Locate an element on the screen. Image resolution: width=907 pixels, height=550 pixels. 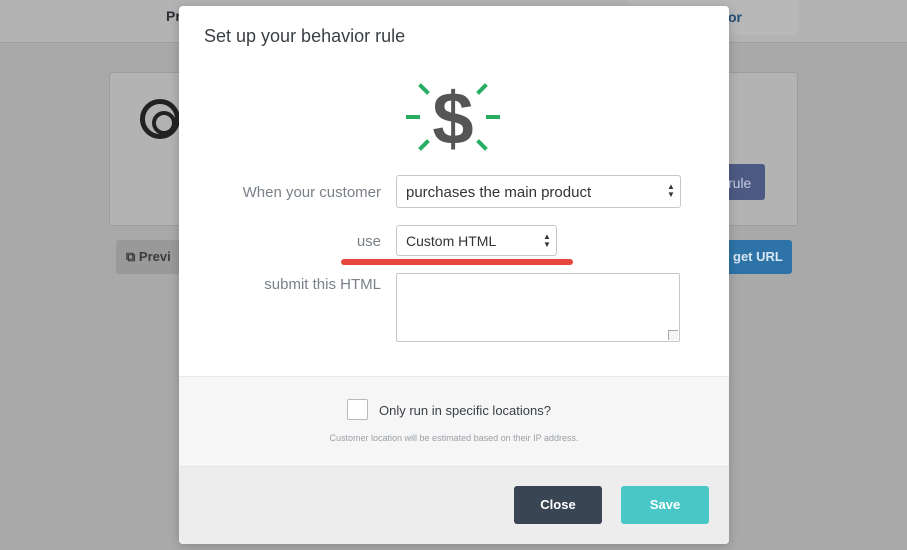
resize-handle-icon is located at coordinates (673, 335).